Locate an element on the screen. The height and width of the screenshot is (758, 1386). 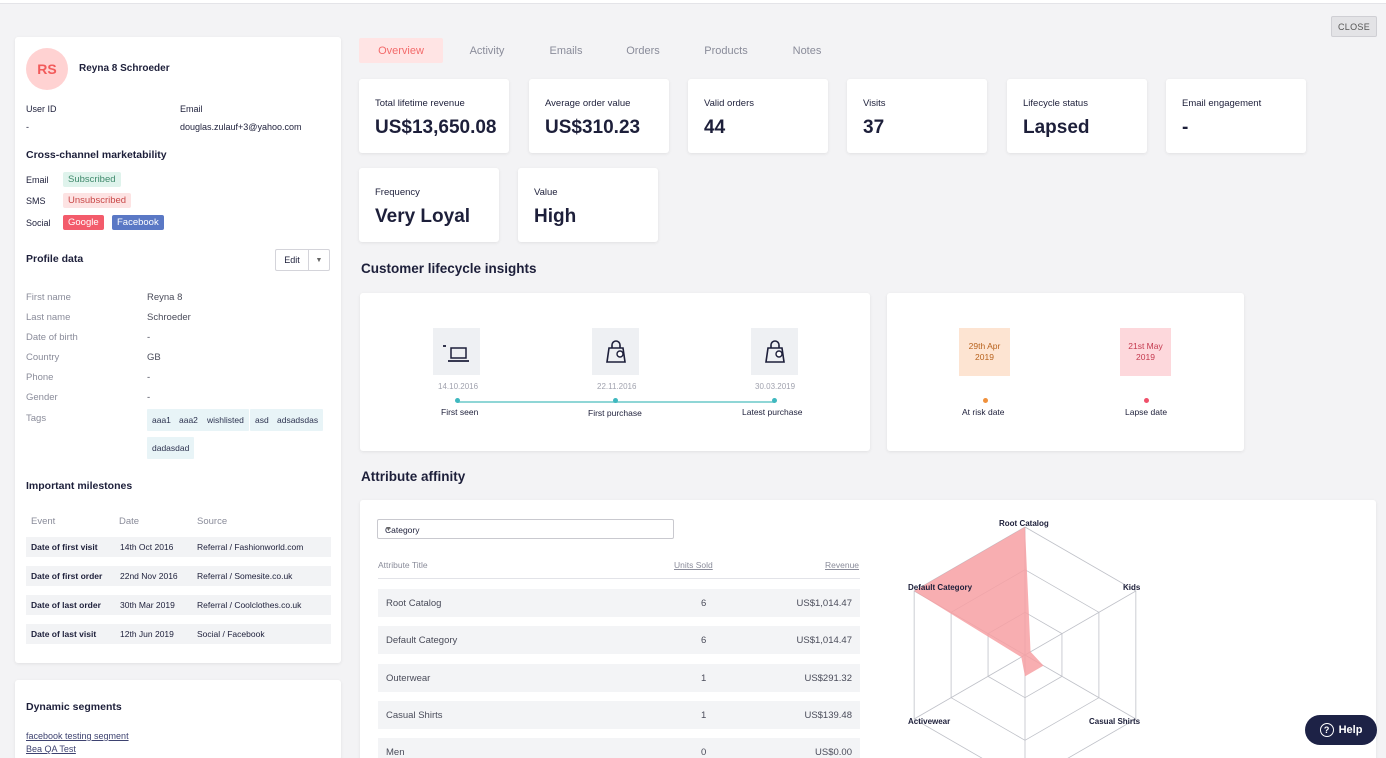
stat-card-orders: Valid orders 44 is located at coordinates (758, 116).